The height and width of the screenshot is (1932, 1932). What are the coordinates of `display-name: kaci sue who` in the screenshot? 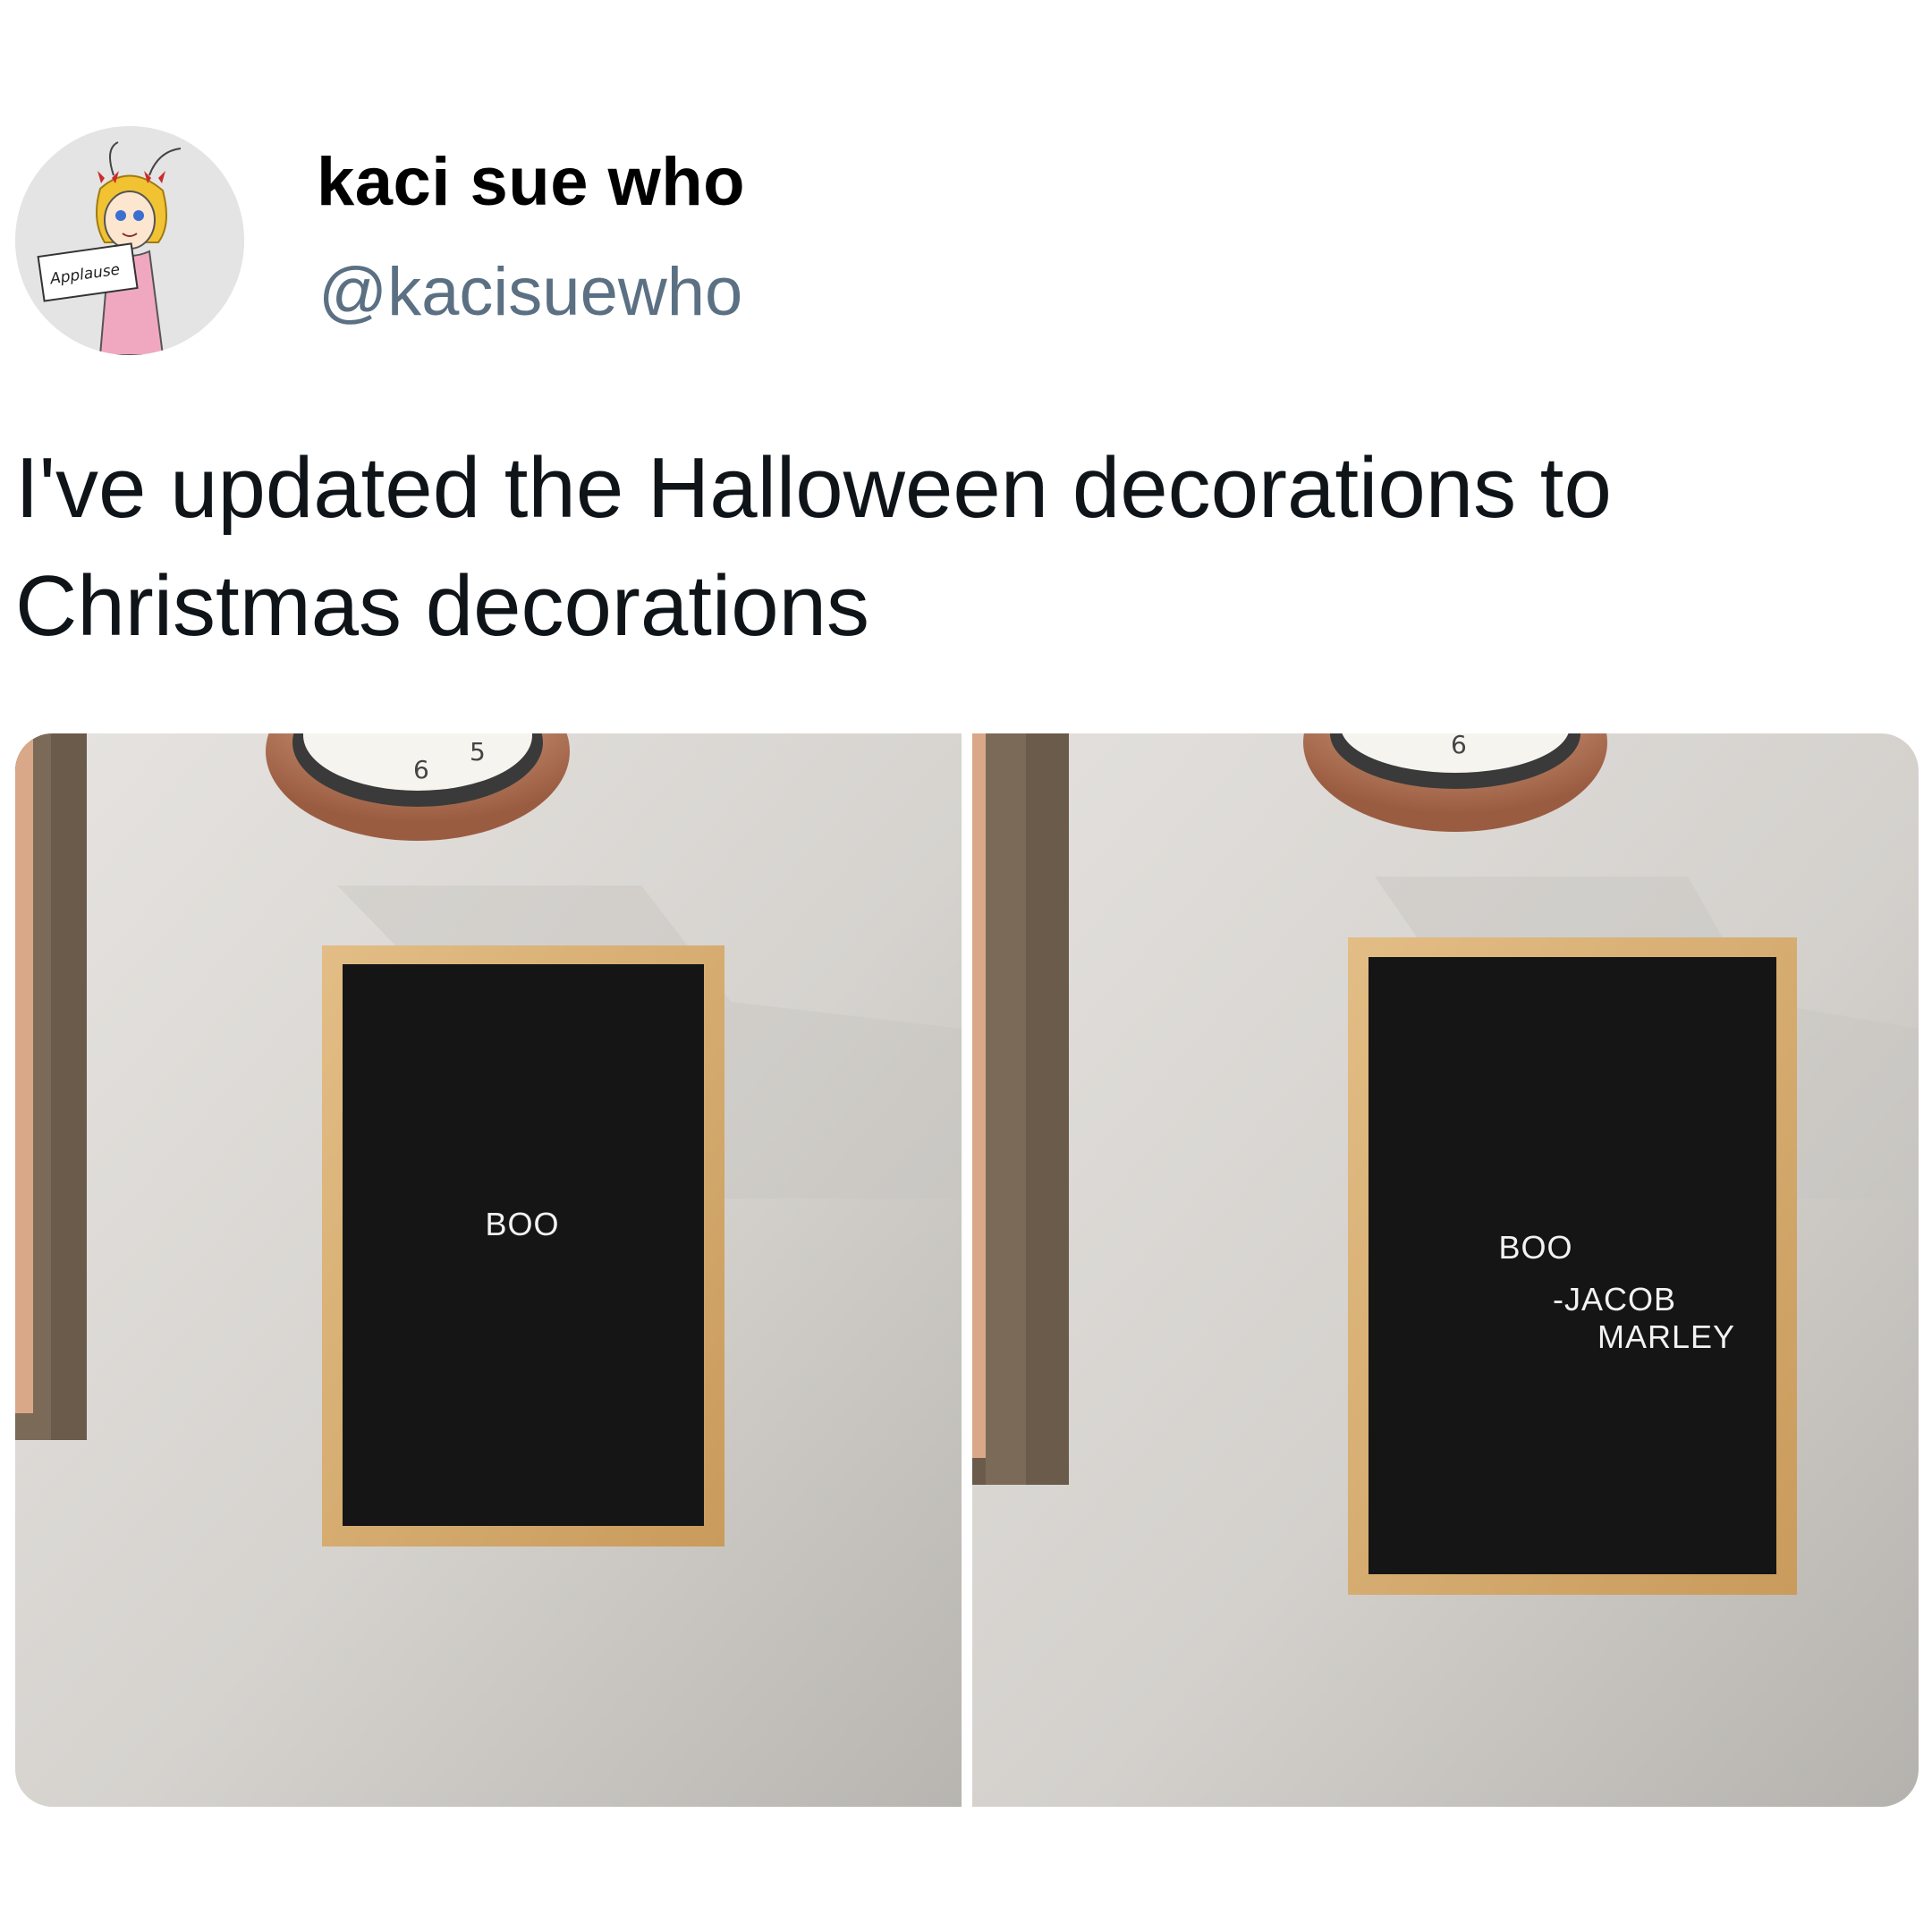 It's located at (531, 182).